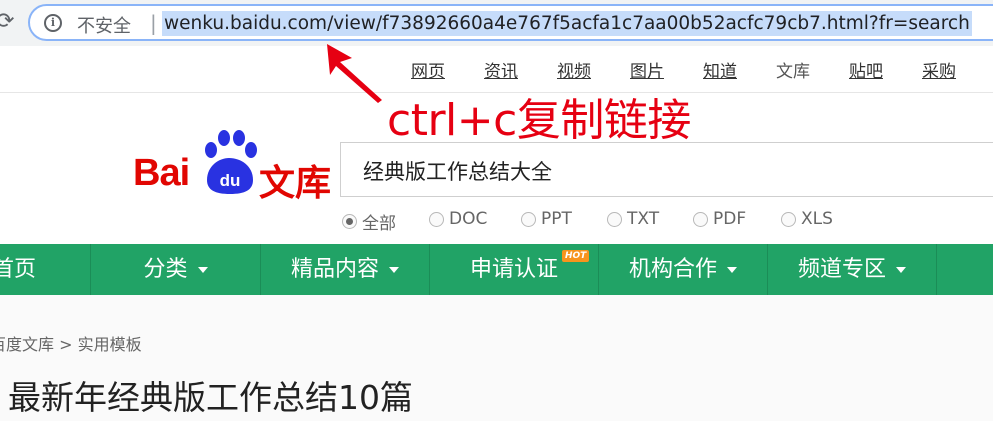 The width and height of the screenshot is (993, 421). What do you see at coordinates (720, 69) in the screenshot?
I see `nav-link-zhidao: 知道` at bounding box center [720, 69].